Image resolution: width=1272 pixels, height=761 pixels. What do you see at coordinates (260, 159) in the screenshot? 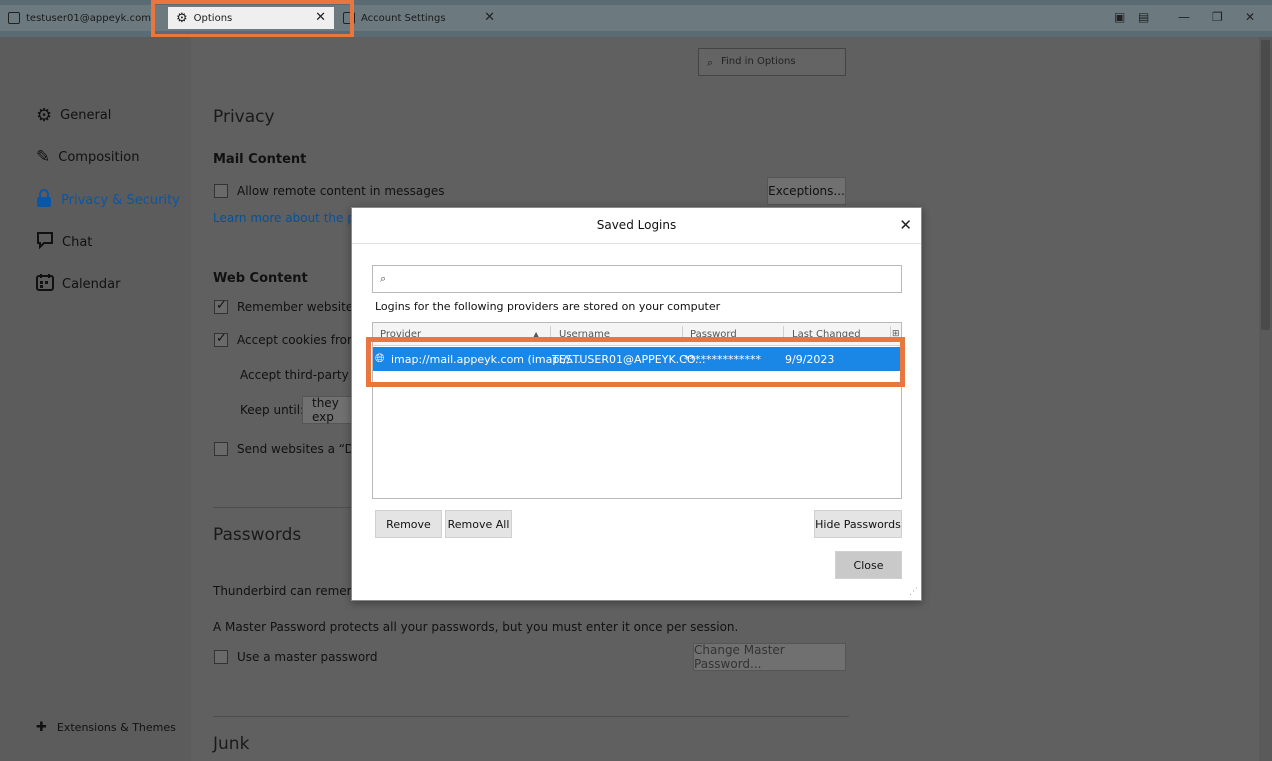
I see `mail-content-heading: Mail Content` at bounding box center [260, 159].